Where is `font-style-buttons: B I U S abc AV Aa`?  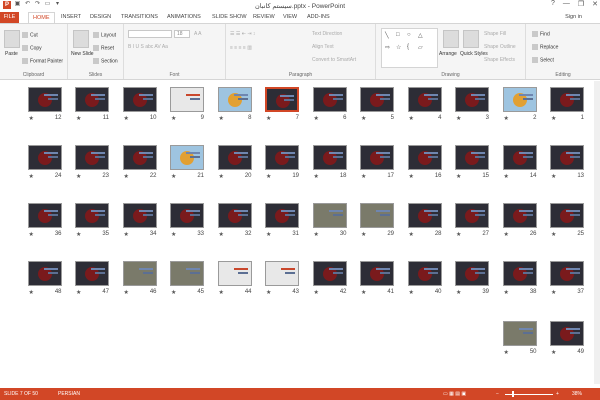 font-style-buttons: B I U S abc AV Aa is located at coordinates (148, 47).